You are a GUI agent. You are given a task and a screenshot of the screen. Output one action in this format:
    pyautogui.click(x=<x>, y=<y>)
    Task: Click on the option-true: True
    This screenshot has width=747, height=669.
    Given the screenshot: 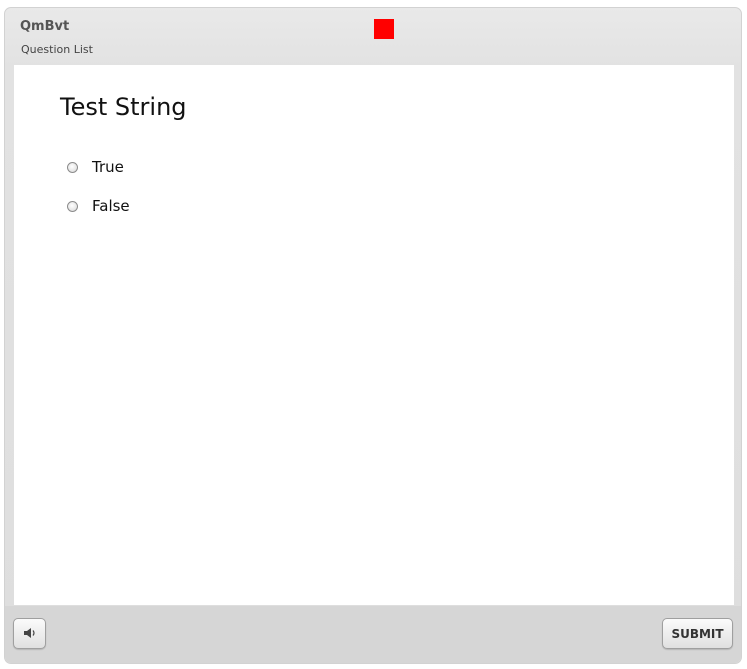 What is the action you would take?
    pyautogui.click(x=95, y=167)
    